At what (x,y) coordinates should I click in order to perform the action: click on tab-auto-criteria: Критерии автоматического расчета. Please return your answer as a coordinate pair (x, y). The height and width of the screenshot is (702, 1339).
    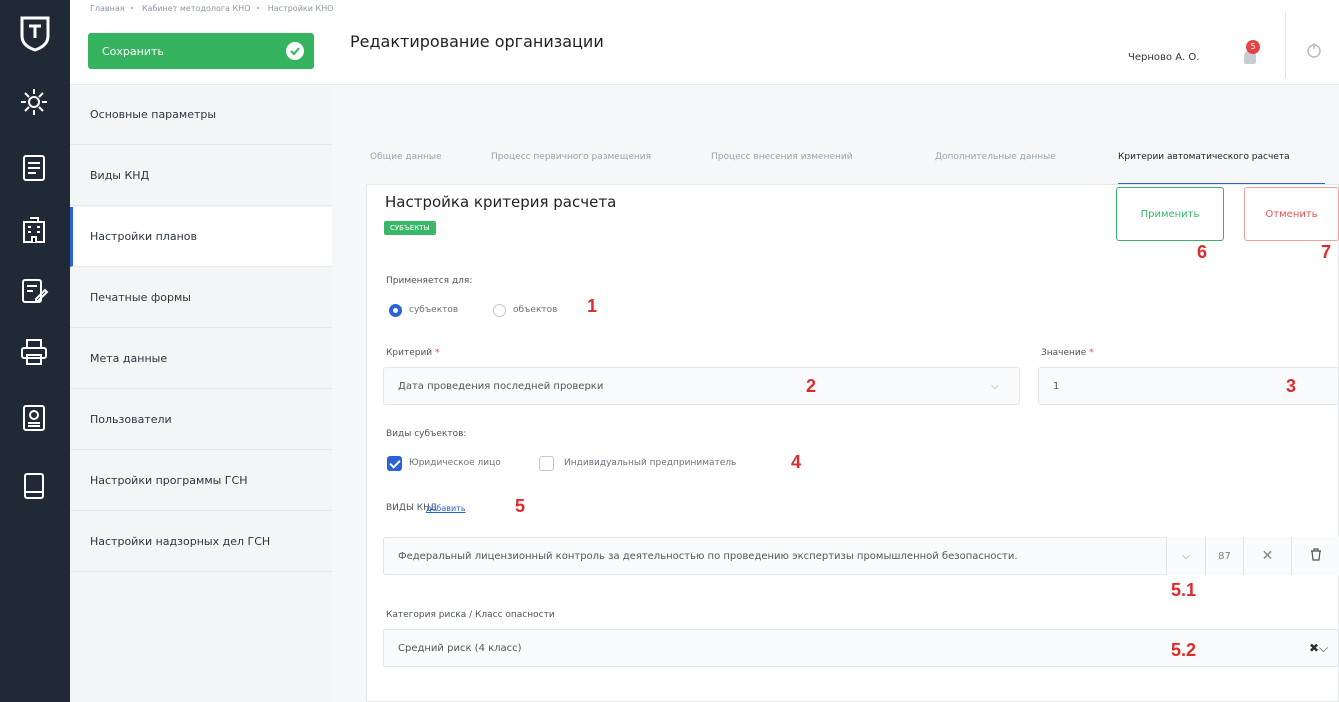
    Looking at the image, I should click on (1204, 157).